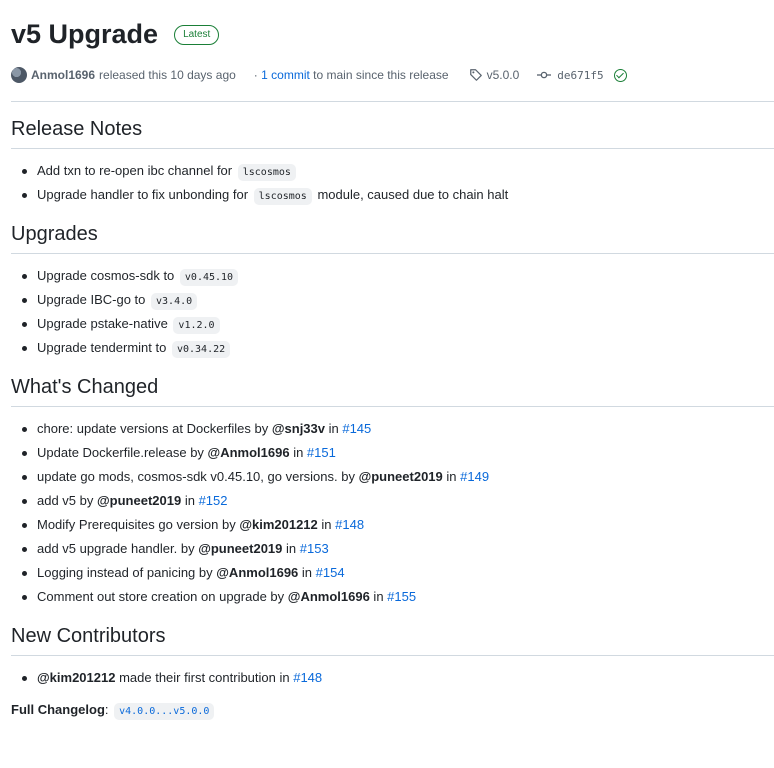  Describe the element at coordinates (398, 501) in the screenshot. I see `list-item: add v5 by @puneet2019 in #152` at that location.